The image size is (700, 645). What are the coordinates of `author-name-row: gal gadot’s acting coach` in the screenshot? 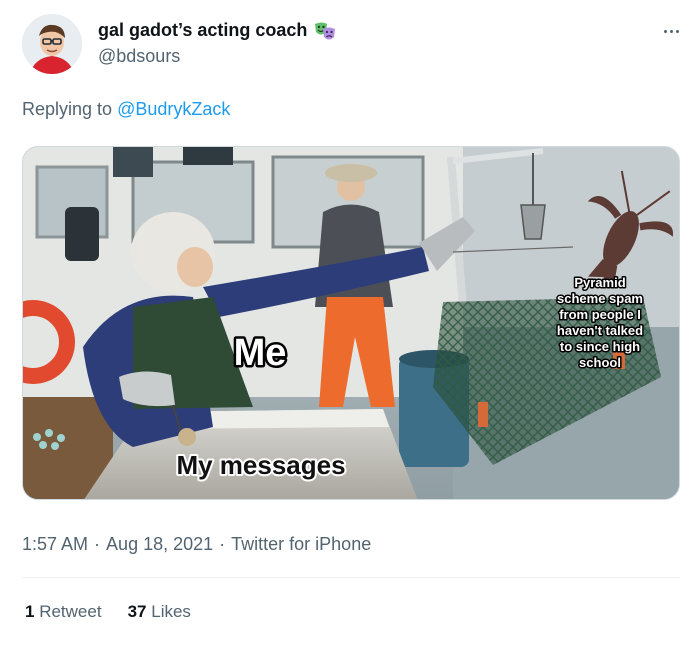 It's located at (217, 30).